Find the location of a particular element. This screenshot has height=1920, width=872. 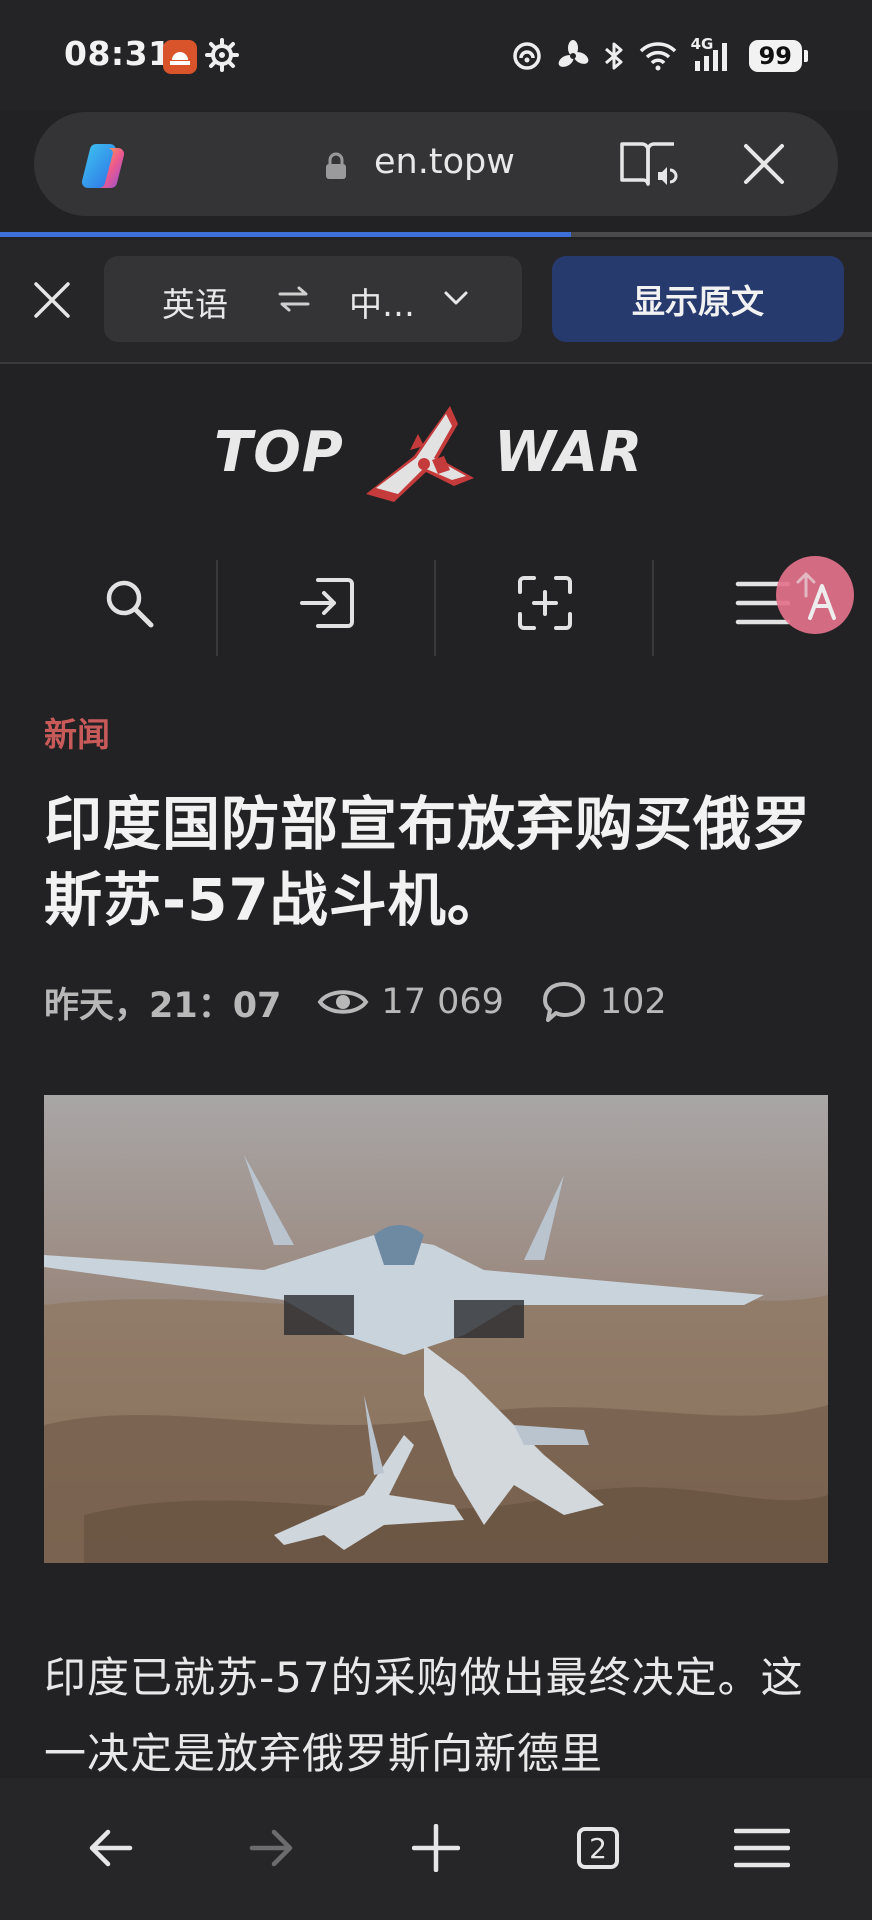

login-icon is located at coordinates (327, 603).